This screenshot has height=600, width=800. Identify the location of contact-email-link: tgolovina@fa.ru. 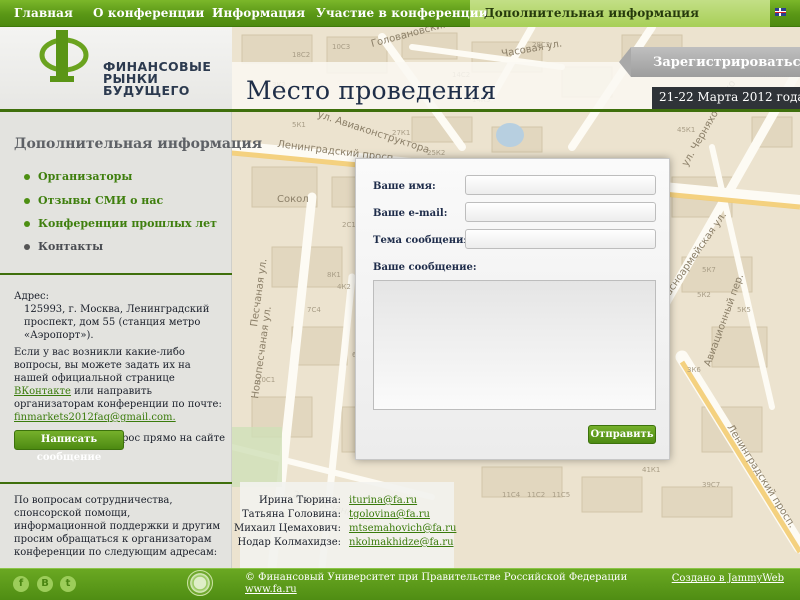
(389, 514).